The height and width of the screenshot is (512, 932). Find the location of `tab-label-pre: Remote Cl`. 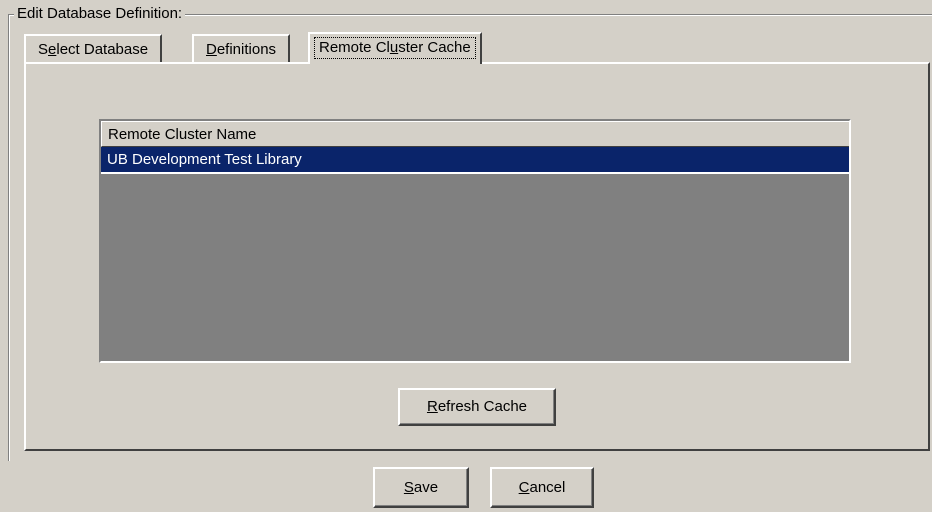

tab-label-pre: Remote Cl is located at coordinates (354, 47).